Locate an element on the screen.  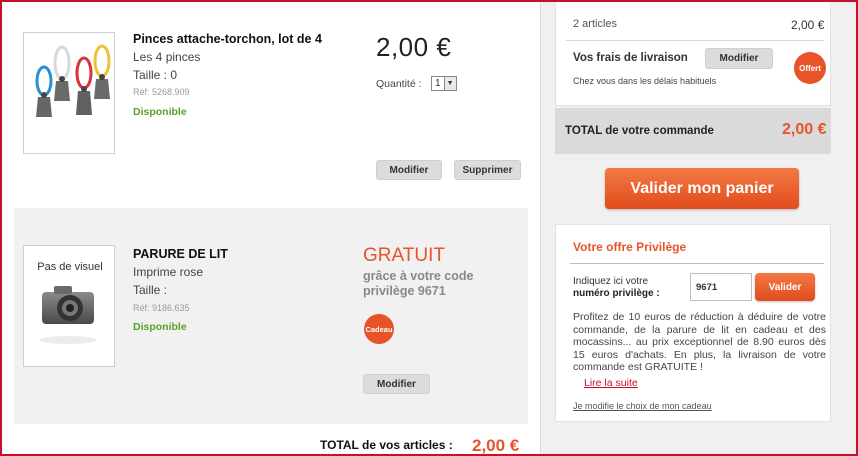
order-total-value: 2,00 € is located at coordinates (804, 129).